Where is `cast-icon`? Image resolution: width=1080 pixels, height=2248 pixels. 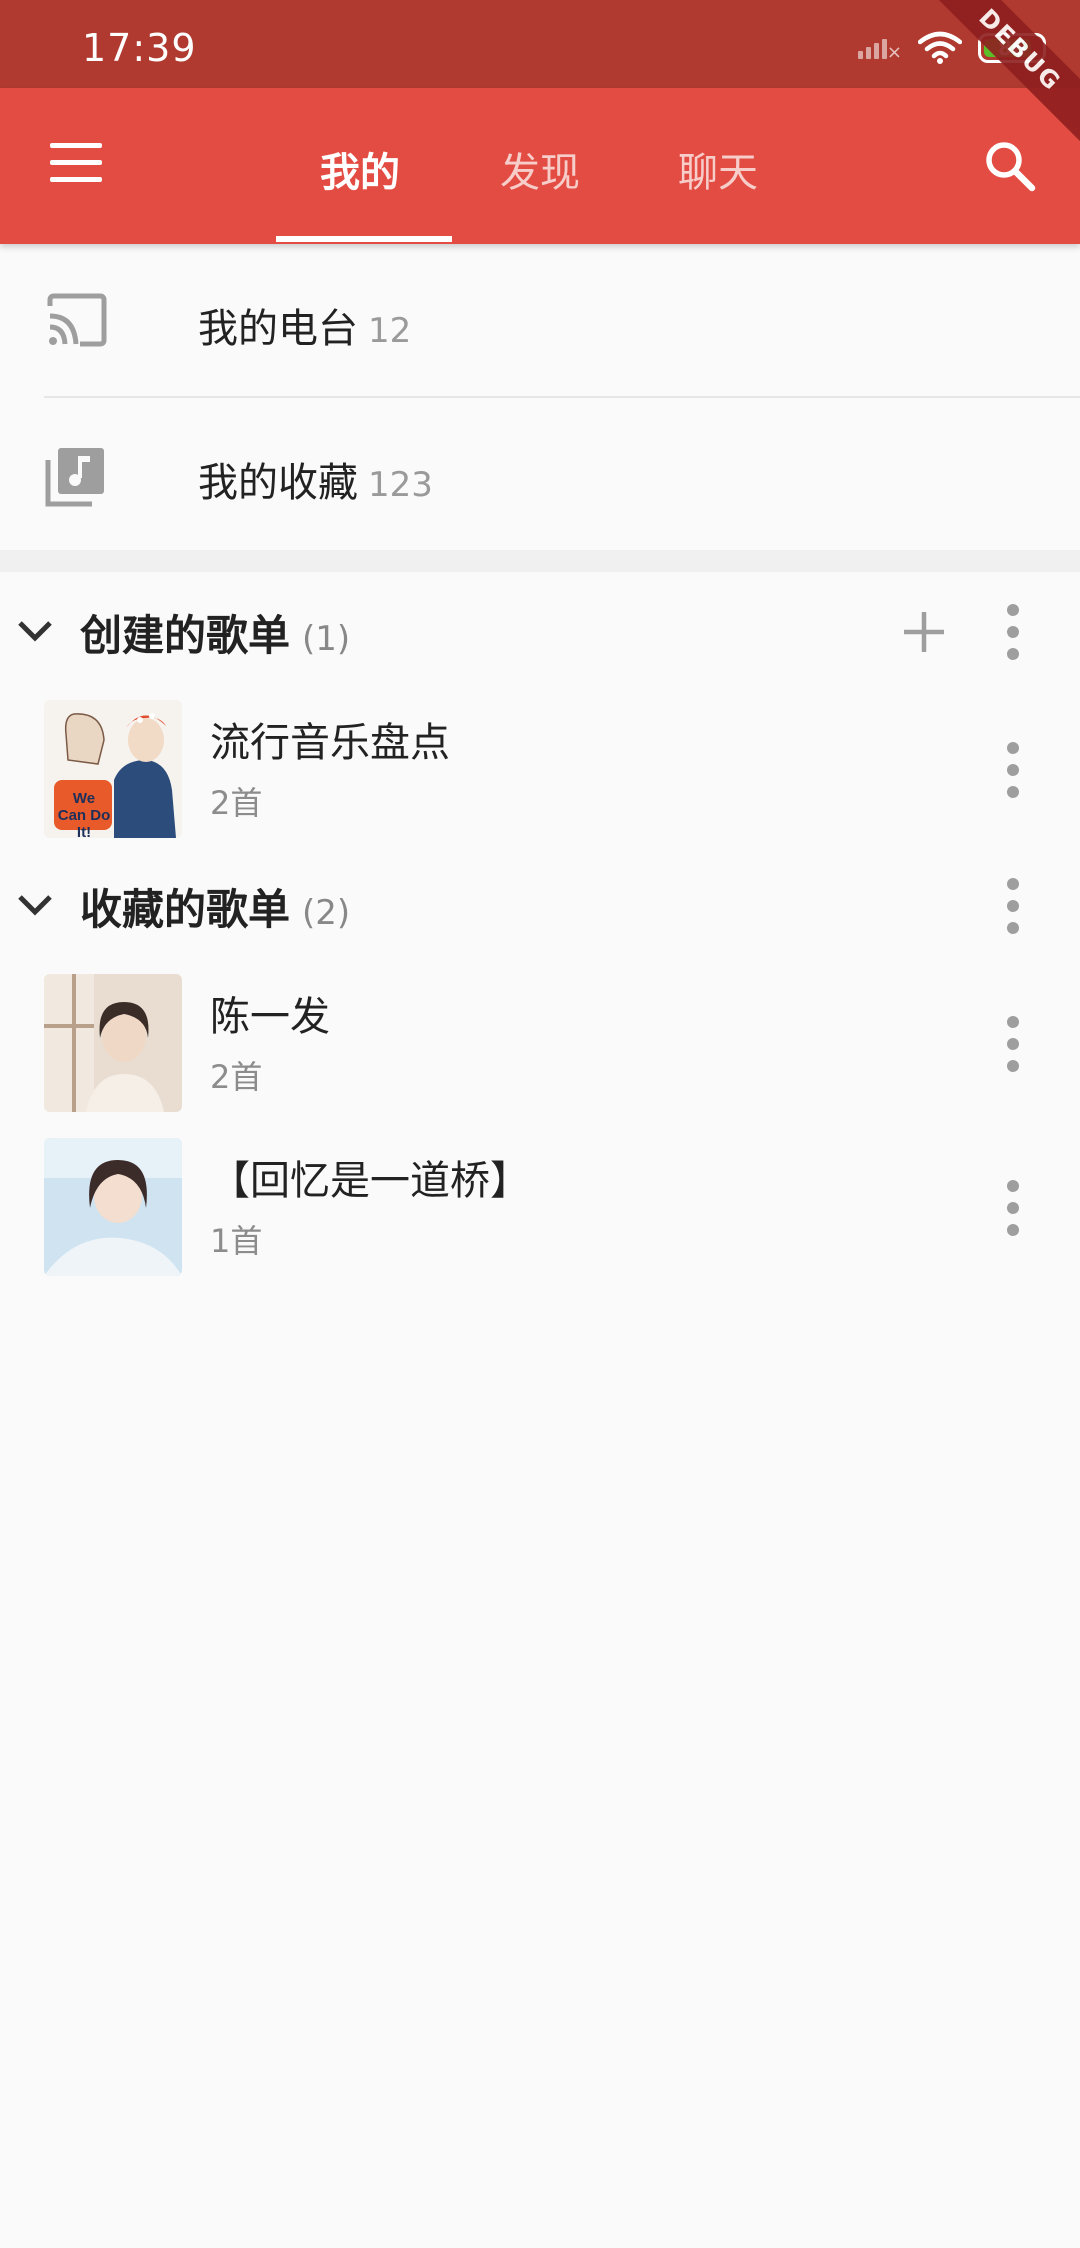 cast-icon is located at coordinates (77, 320).